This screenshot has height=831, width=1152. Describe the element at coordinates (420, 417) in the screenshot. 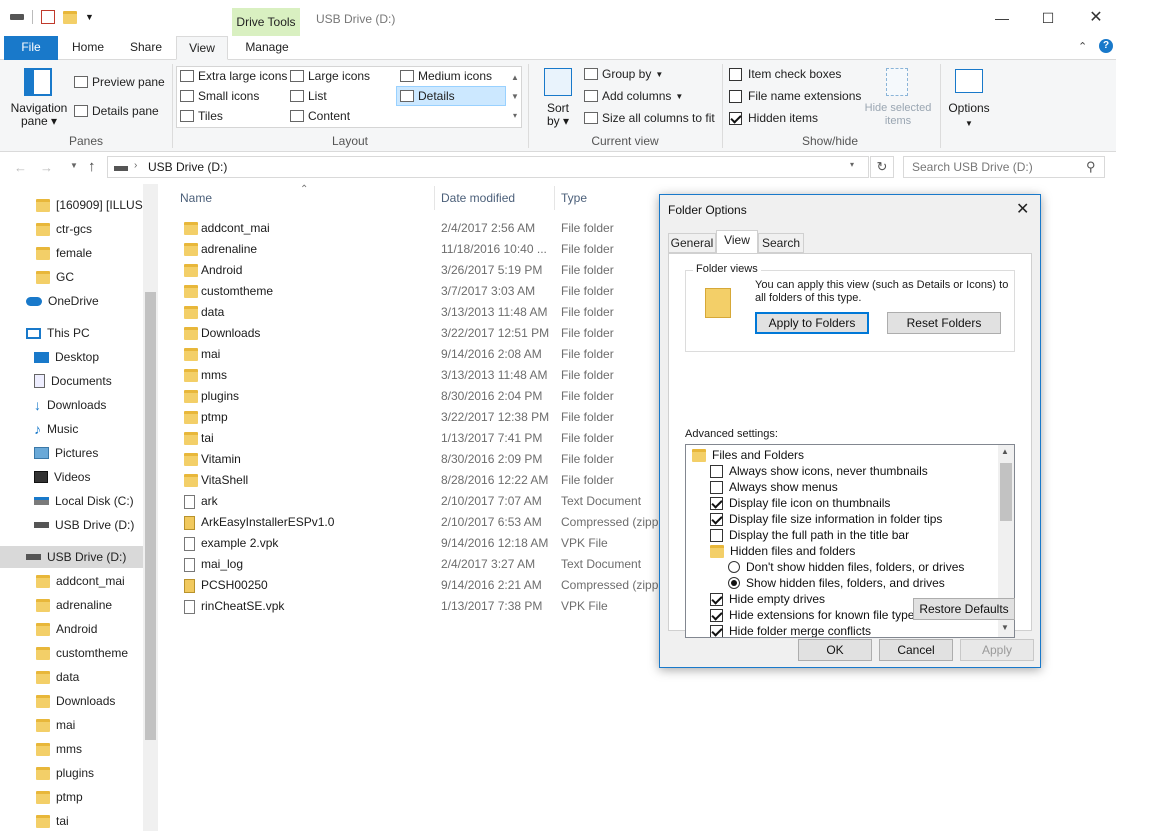

I see `file-row: ptmp 3/22/2017 12:38 PM File folder` at that location.